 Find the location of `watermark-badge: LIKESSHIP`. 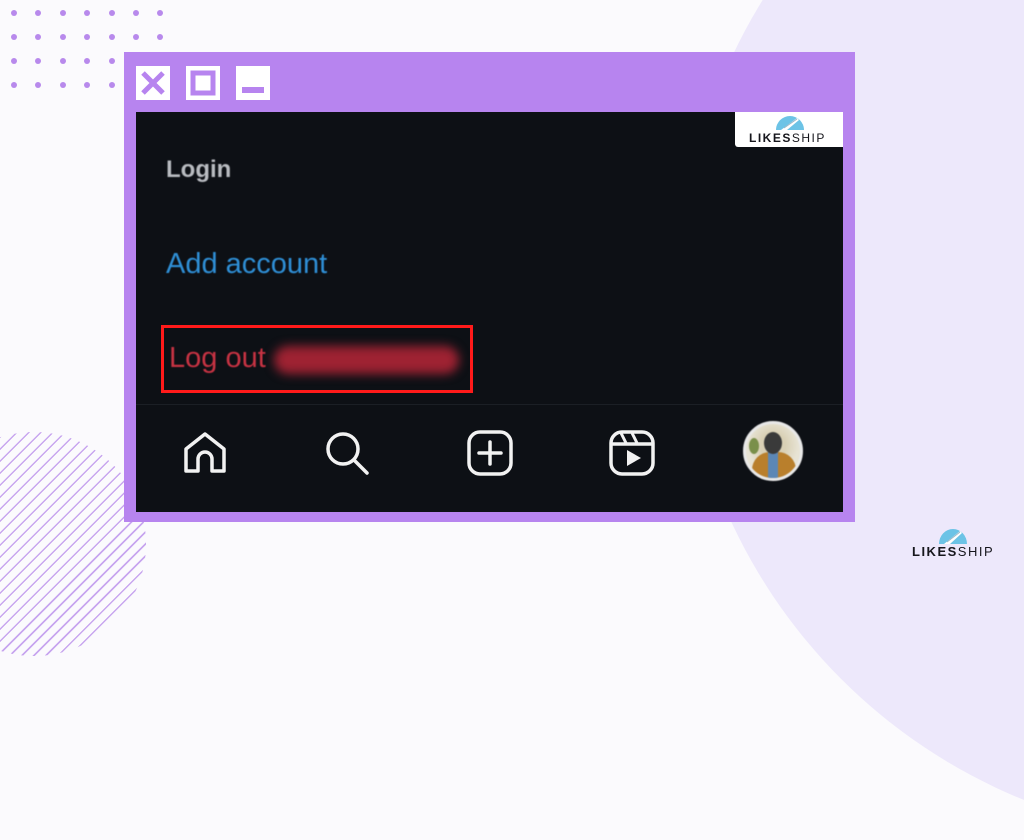

watermark-badge: LIKESSHIP is located at coordinates (789, 129).